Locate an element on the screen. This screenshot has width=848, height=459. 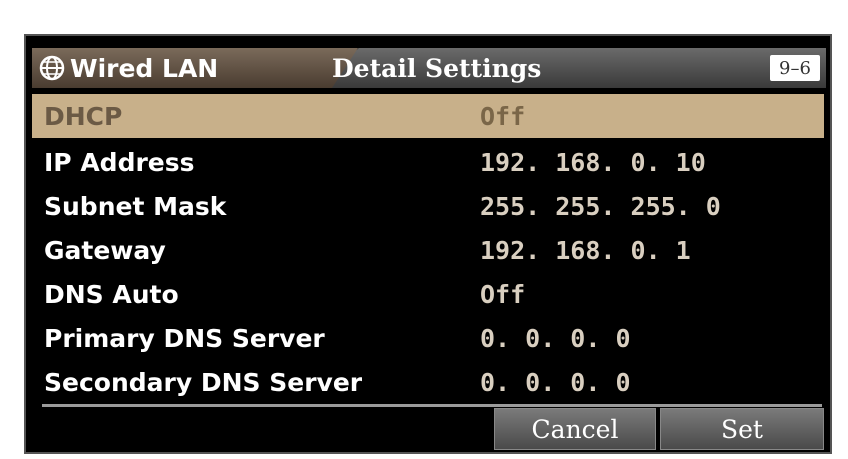
setting-label: Secondary DNS Server is located at coordinates (203, 382).